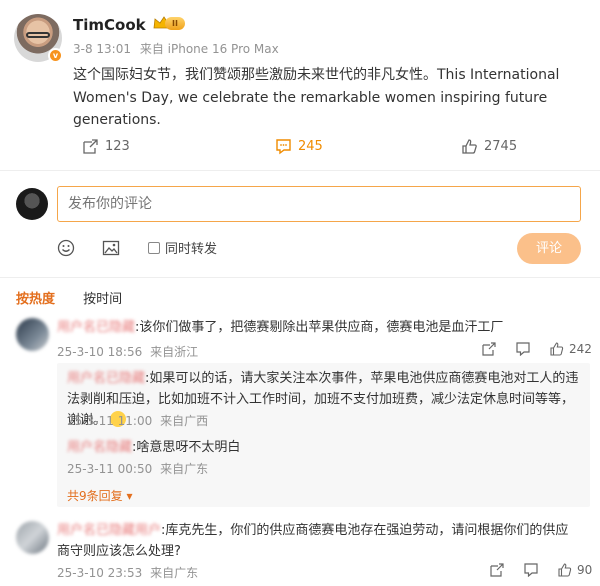 This screenshot has width=600, height=586. I want to click on reply-location: 来自广东, so click(184, 469).